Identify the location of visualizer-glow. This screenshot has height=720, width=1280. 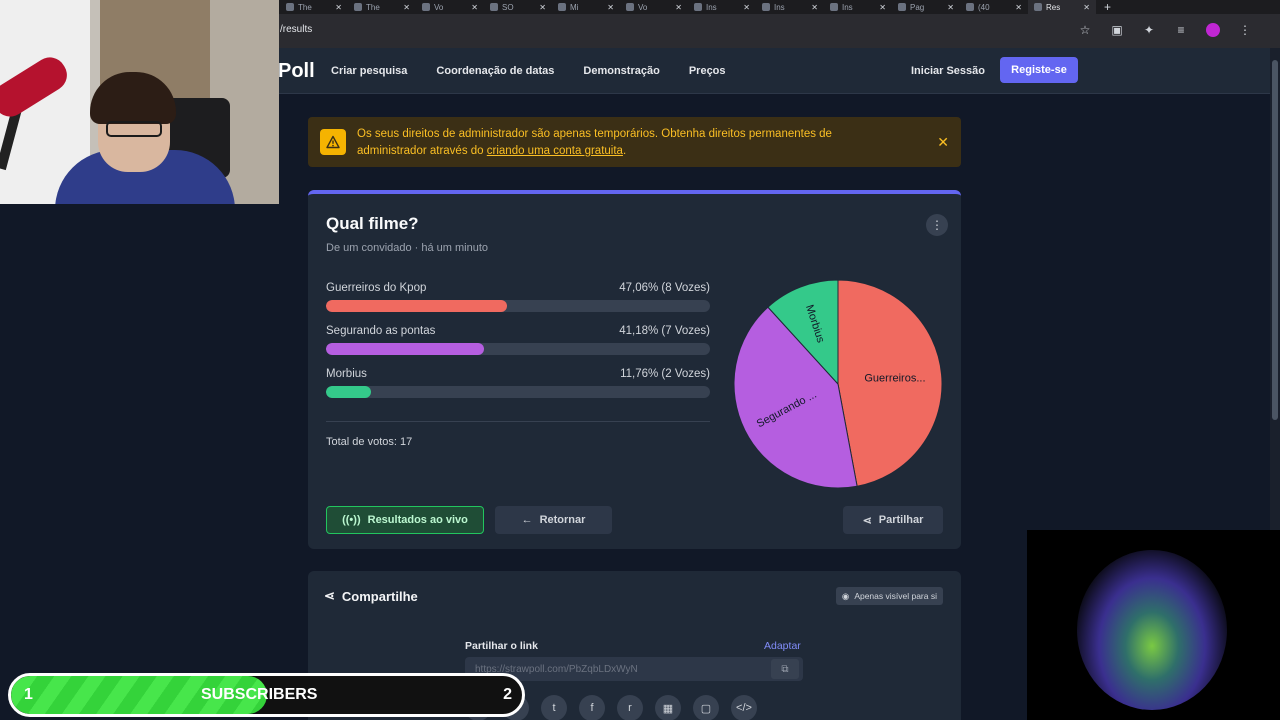
(1152, 630).